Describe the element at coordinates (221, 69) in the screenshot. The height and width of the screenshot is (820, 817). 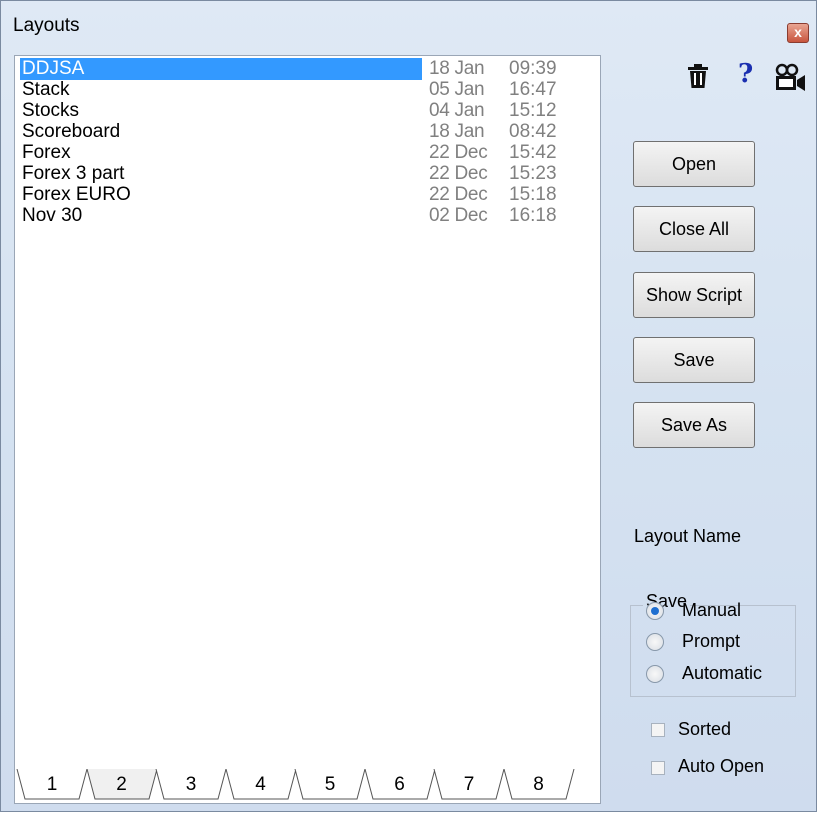
I see `layout-name: DDJSA` at that location.